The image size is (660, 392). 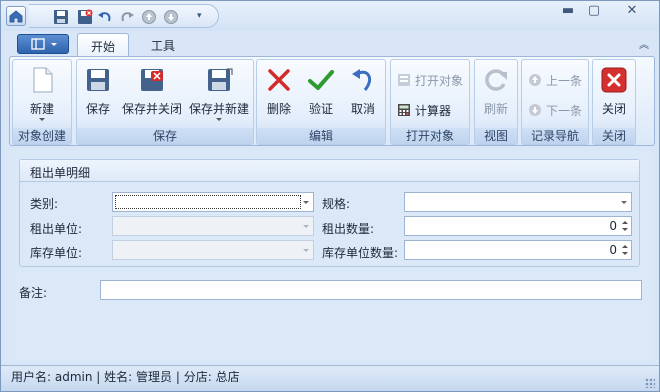 I want to click on save-new-button-label: 保存并新建, so click(x=218, y=109).